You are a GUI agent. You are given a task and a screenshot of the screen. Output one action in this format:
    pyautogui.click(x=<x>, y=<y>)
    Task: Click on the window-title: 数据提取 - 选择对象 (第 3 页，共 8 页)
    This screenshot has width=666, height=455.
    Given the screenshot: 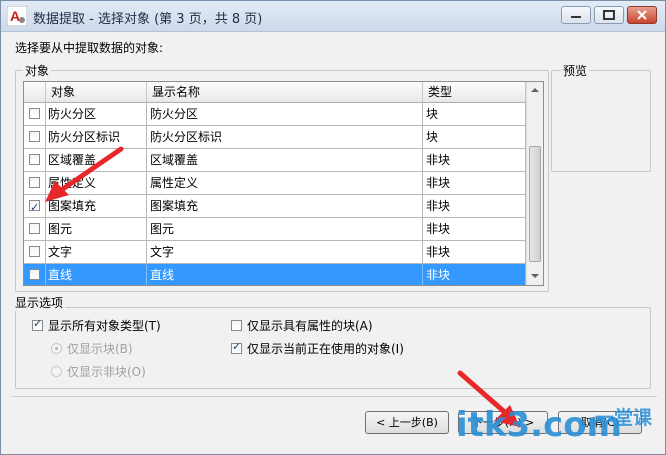 What is the action you would take?
    pyautogui.click(x=148, y=19)
    